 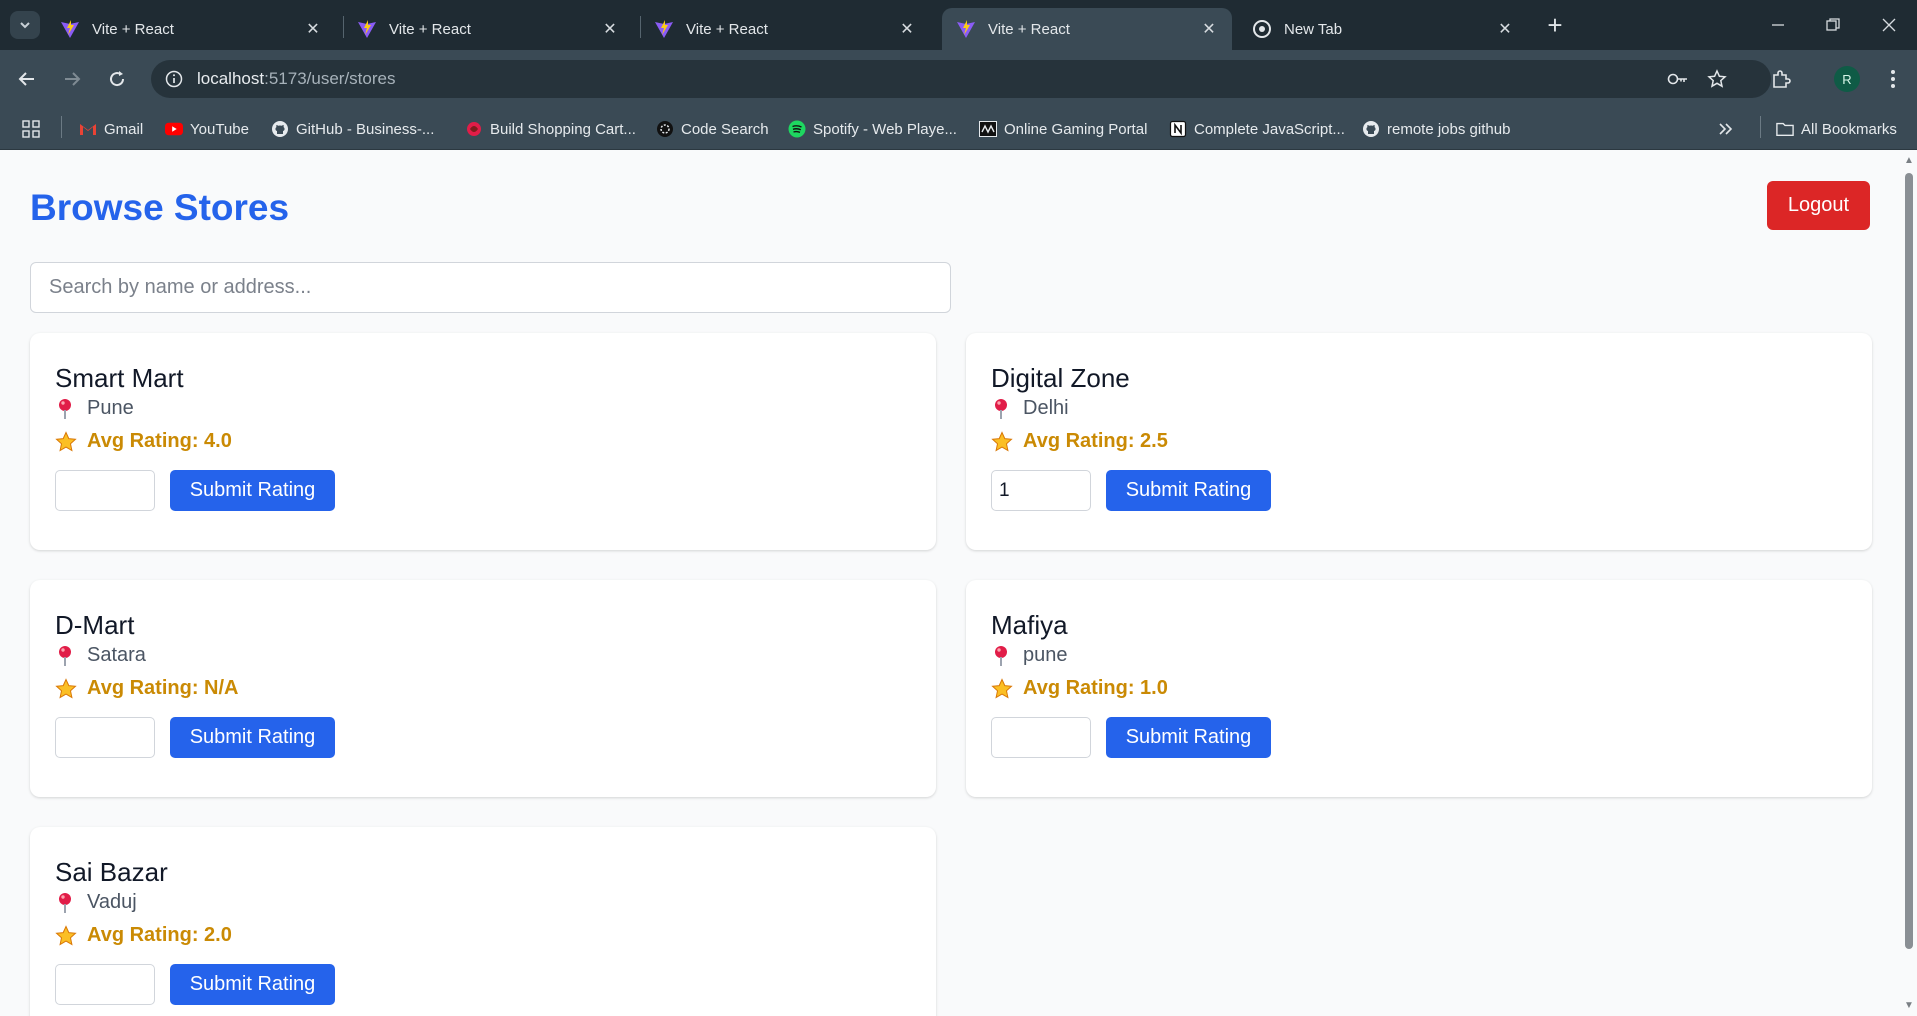 What do you see at coordinates (1178, 129) in the screenshot?
I see `notion-icon` at bounding box center [1178, 129].